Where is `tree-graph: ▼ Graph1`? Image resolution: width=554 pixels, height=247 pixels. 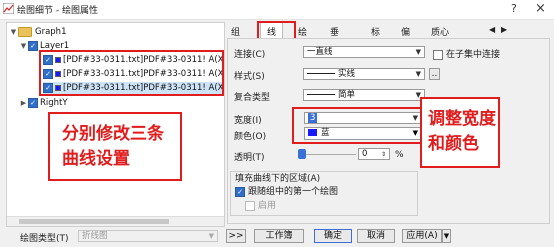
tree-graph: ▼ Graph1 is located at coordinates (37, 32).